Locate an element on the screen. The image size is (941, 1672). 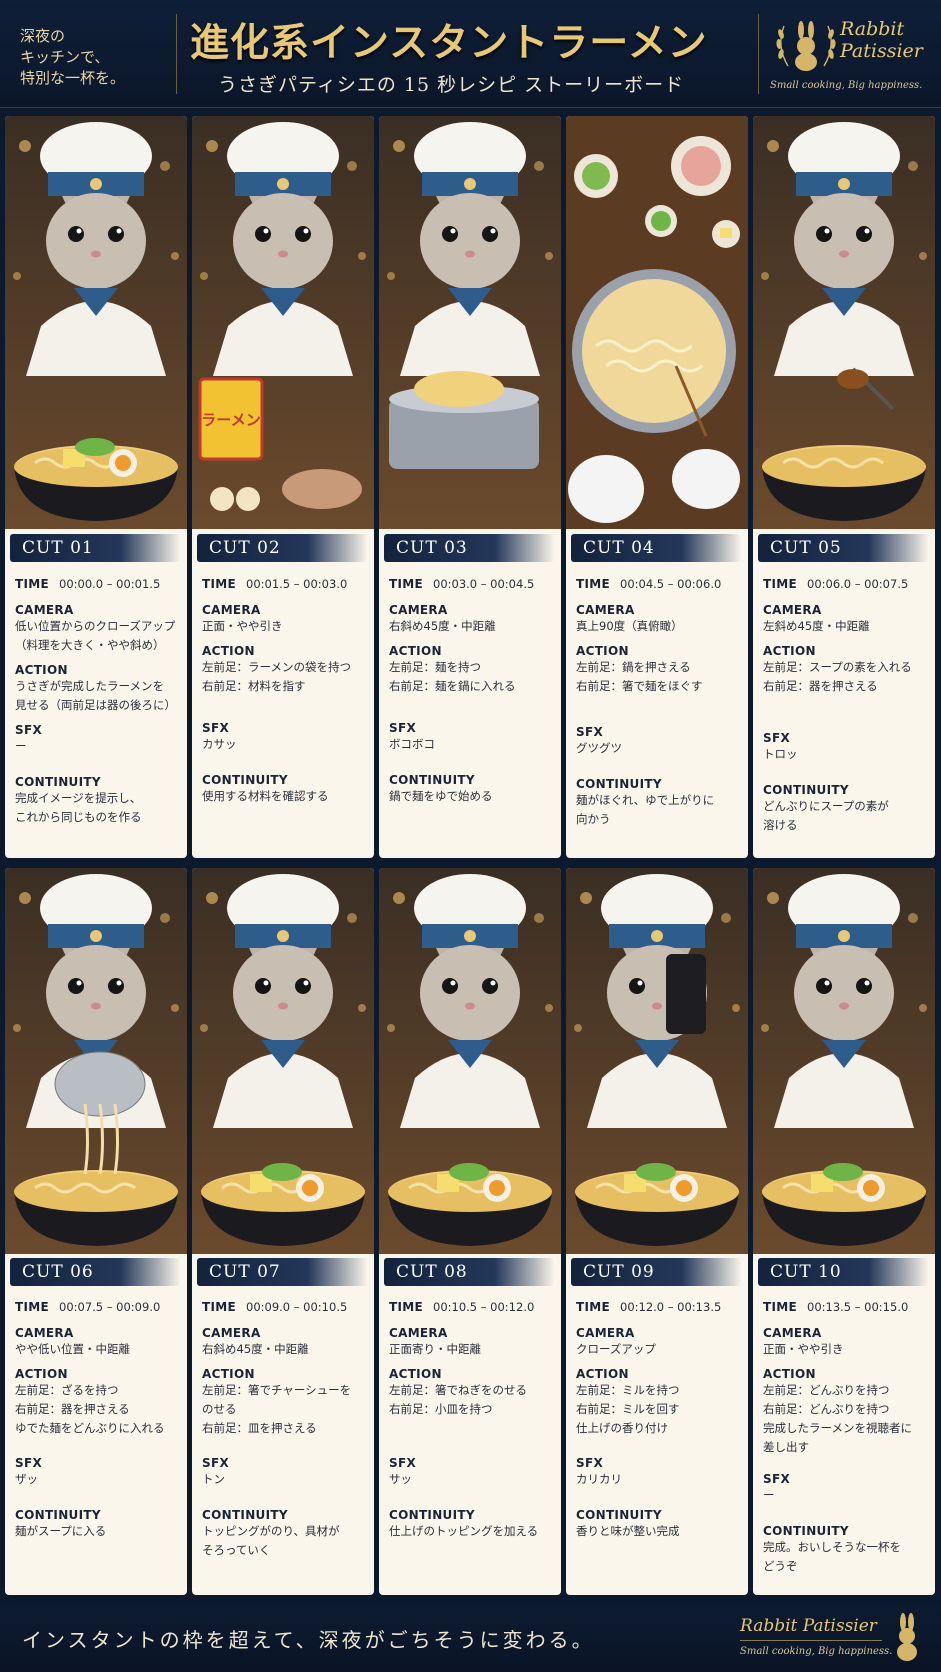
cut-label: CUT 05 is located at coordinates (843, 548).